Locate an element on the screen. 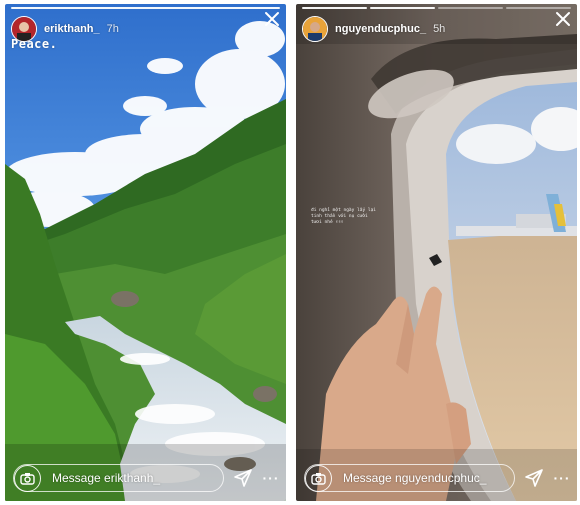  story-timestamp: 5h is located at coordinates (439, 29).